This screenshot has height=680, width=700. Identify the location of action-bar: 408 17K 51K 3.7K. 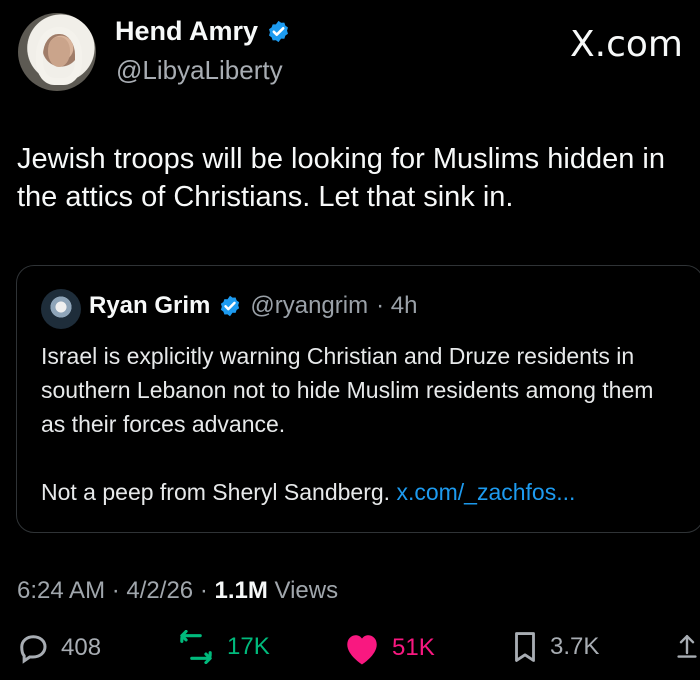
(357, 655).